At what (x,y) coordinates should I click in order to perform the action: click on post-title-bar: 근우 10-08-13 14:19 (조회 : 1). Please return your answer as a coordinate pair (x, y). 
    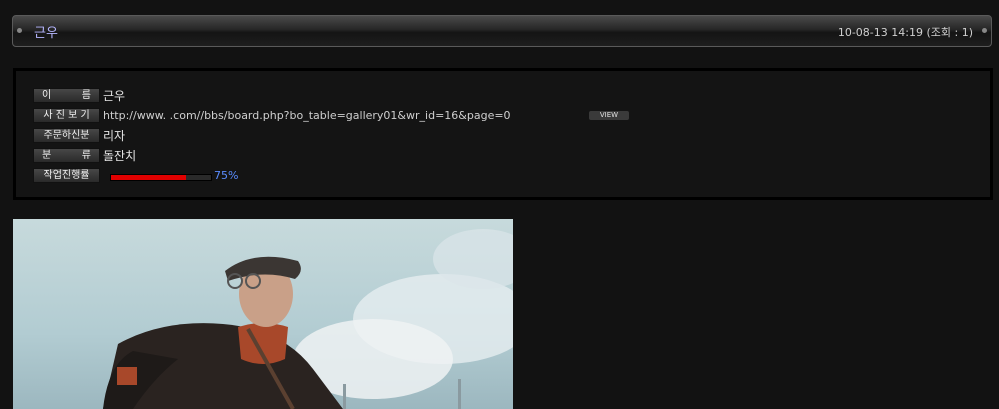
    Looking at the image, I should click on (502, 31).